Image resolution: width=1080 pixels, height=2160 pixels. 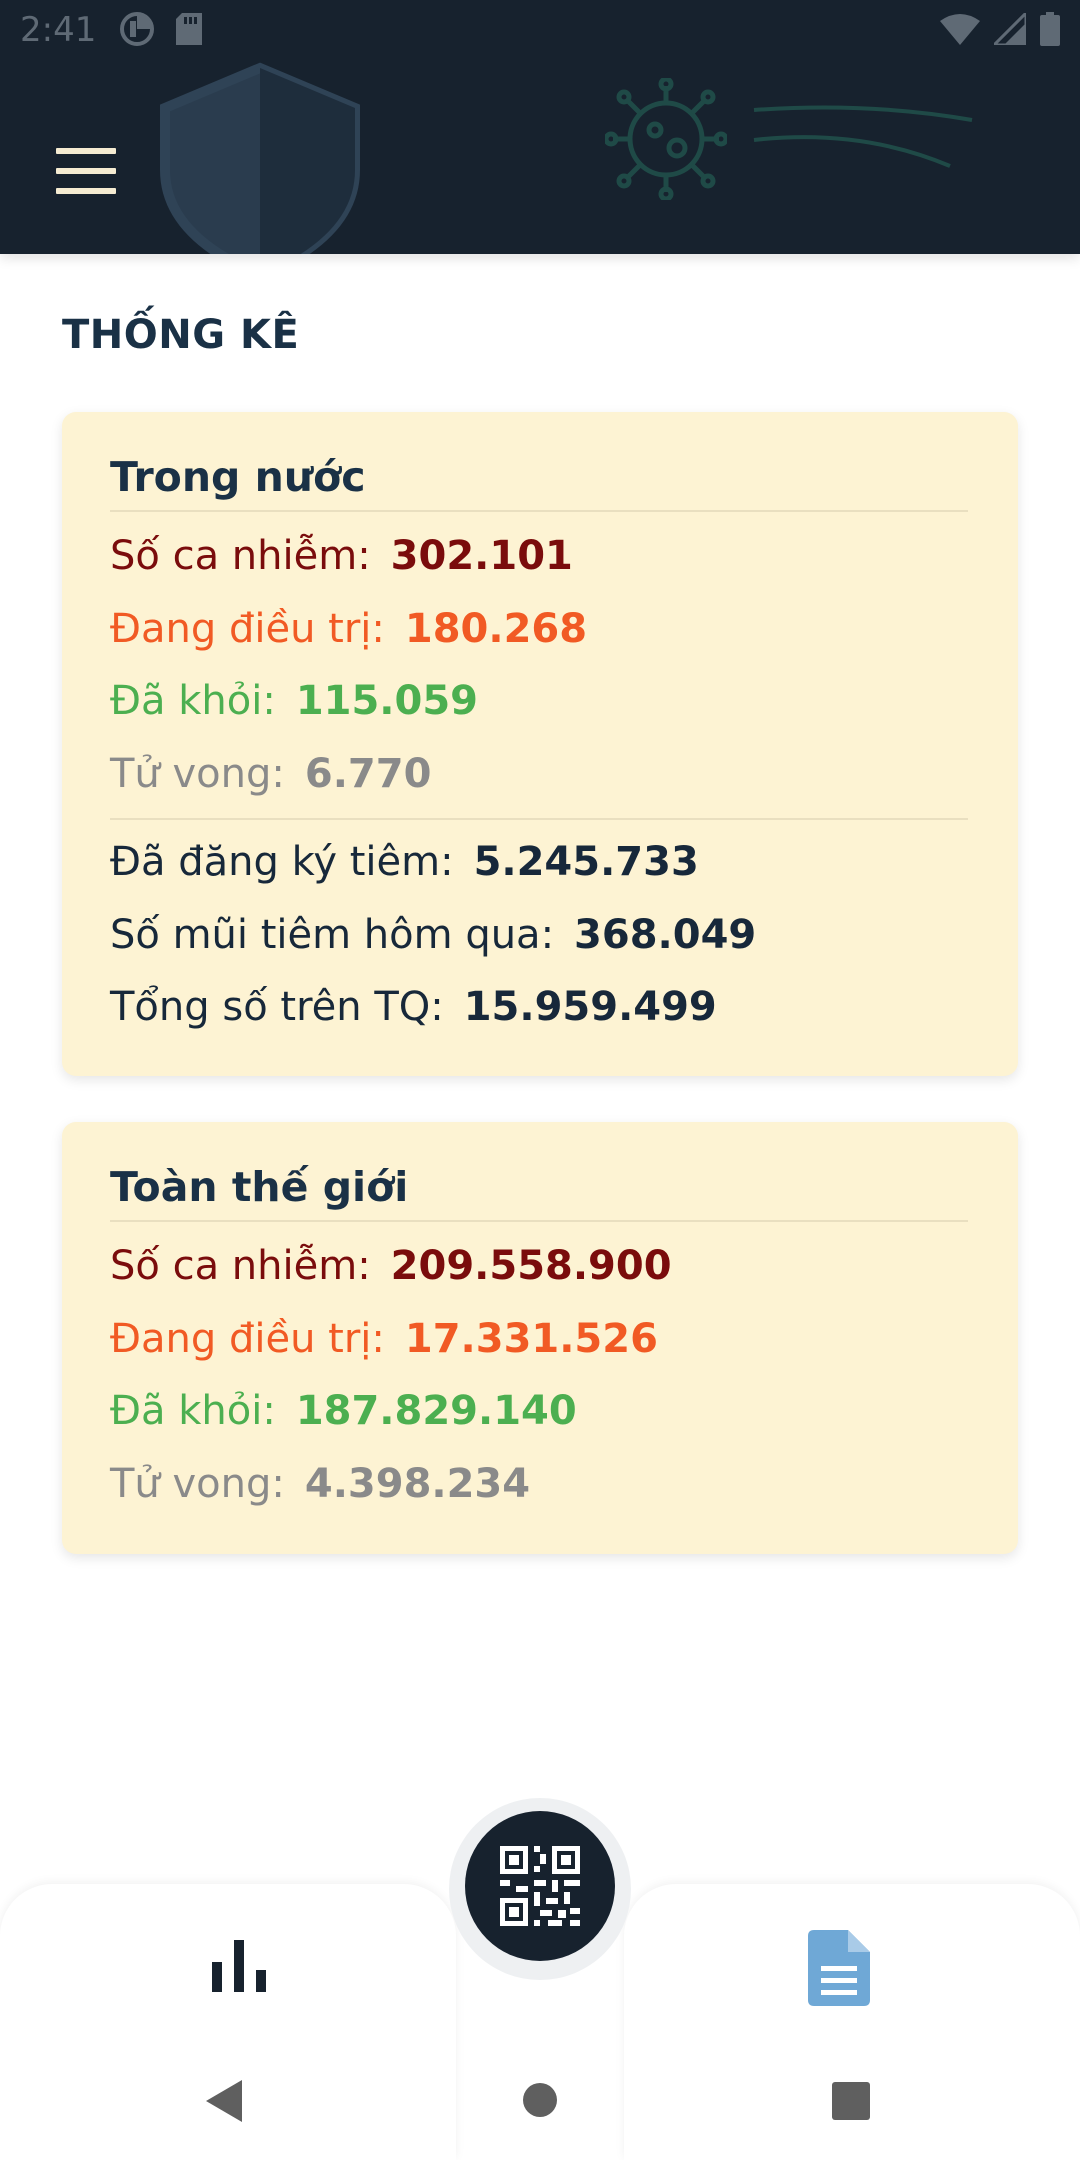 I want to click on registered-value: 5.245.733, so click(x=586, y=862).